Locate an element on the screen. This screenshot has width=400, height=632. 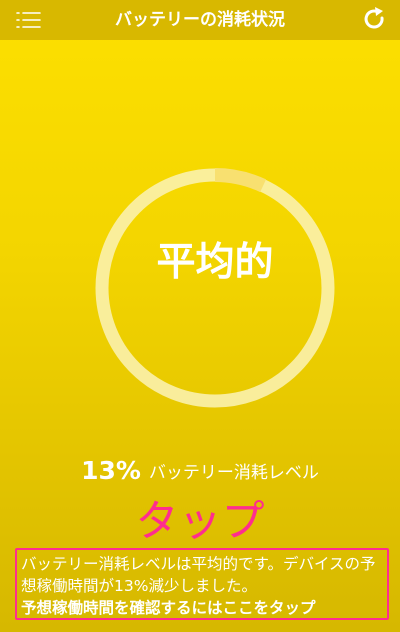
drain-level-label: バッテリー消耗レベル is located at coordinates (233, 473).